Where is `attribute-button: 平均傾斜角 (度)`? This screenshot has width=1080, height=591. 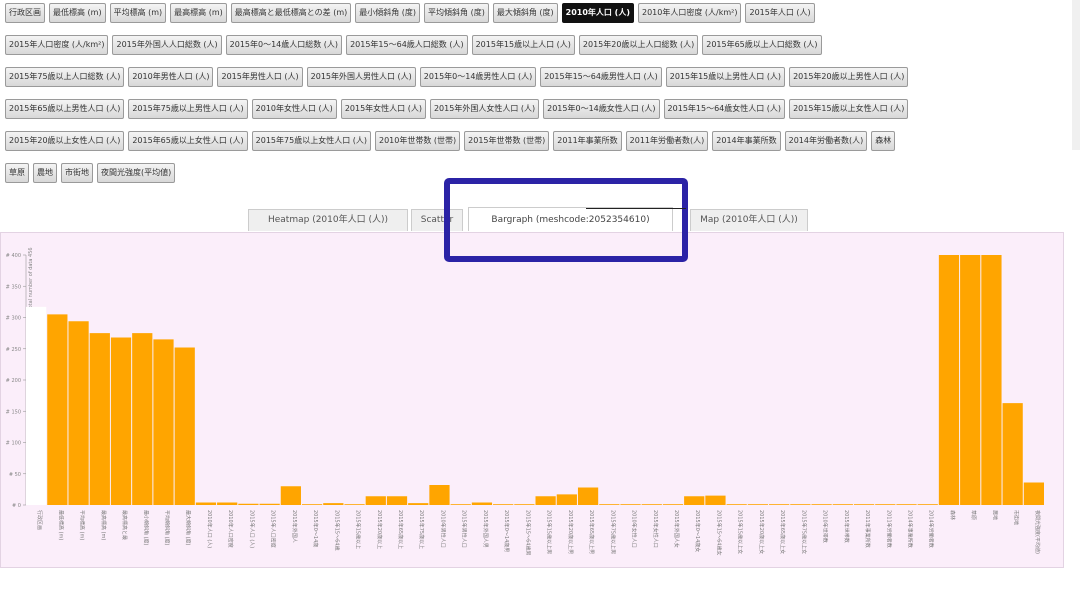 attribute-button: 平均傾斜角 (度) is located at coordinates (456, 13).